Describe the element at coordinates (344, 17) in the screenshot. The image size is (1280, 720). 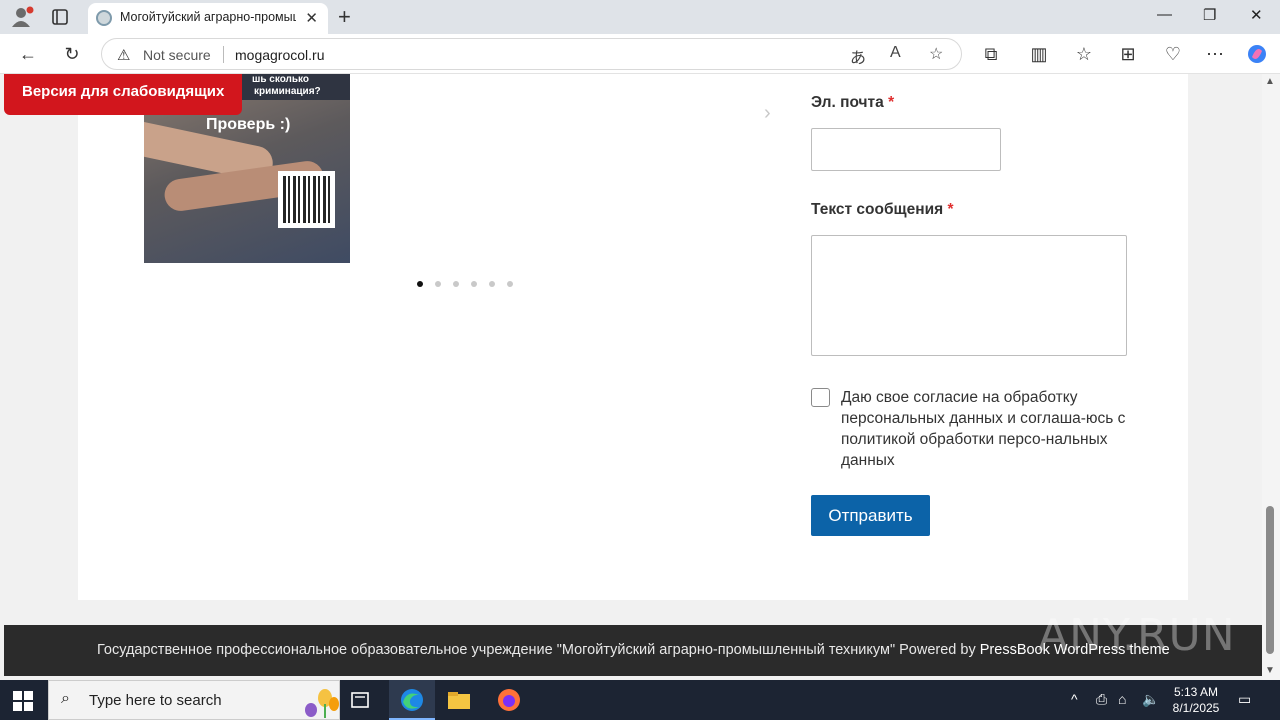
I see `new-tab-button: +` at that location.